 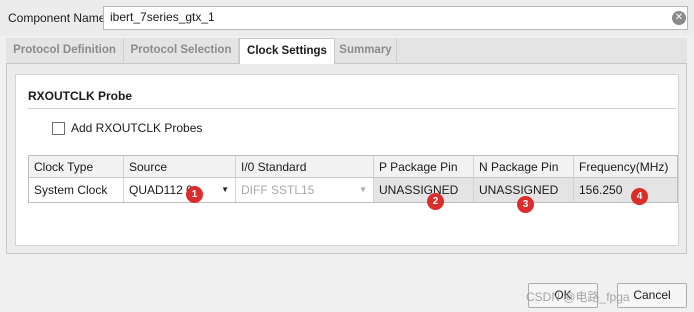 What do you see at coordinates (524, 167) in the screenshot?
I see `column-header-n-package-pin: N Package Pin` at bounding box center [524, 167].